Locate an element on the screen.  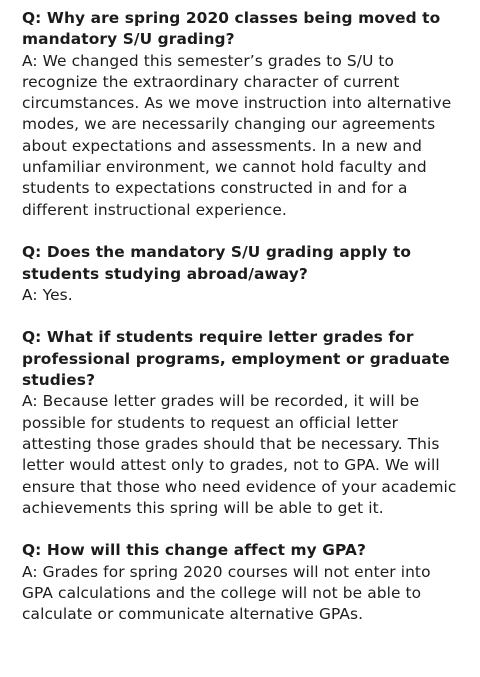
faq-answer: A: Yes. is located at coordinates (47, 294).